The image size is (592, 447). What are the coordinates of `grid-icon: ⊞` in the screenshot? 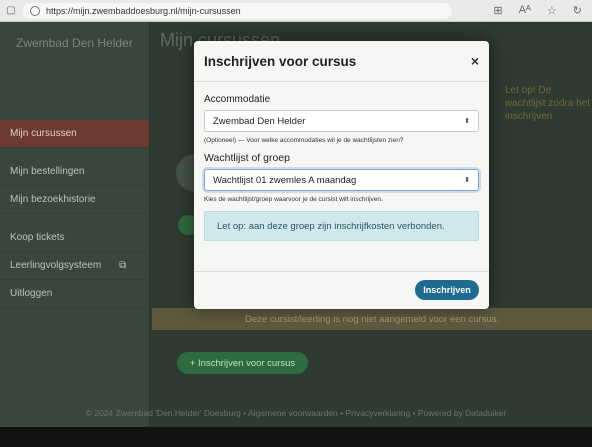 It's located at (497, 10).